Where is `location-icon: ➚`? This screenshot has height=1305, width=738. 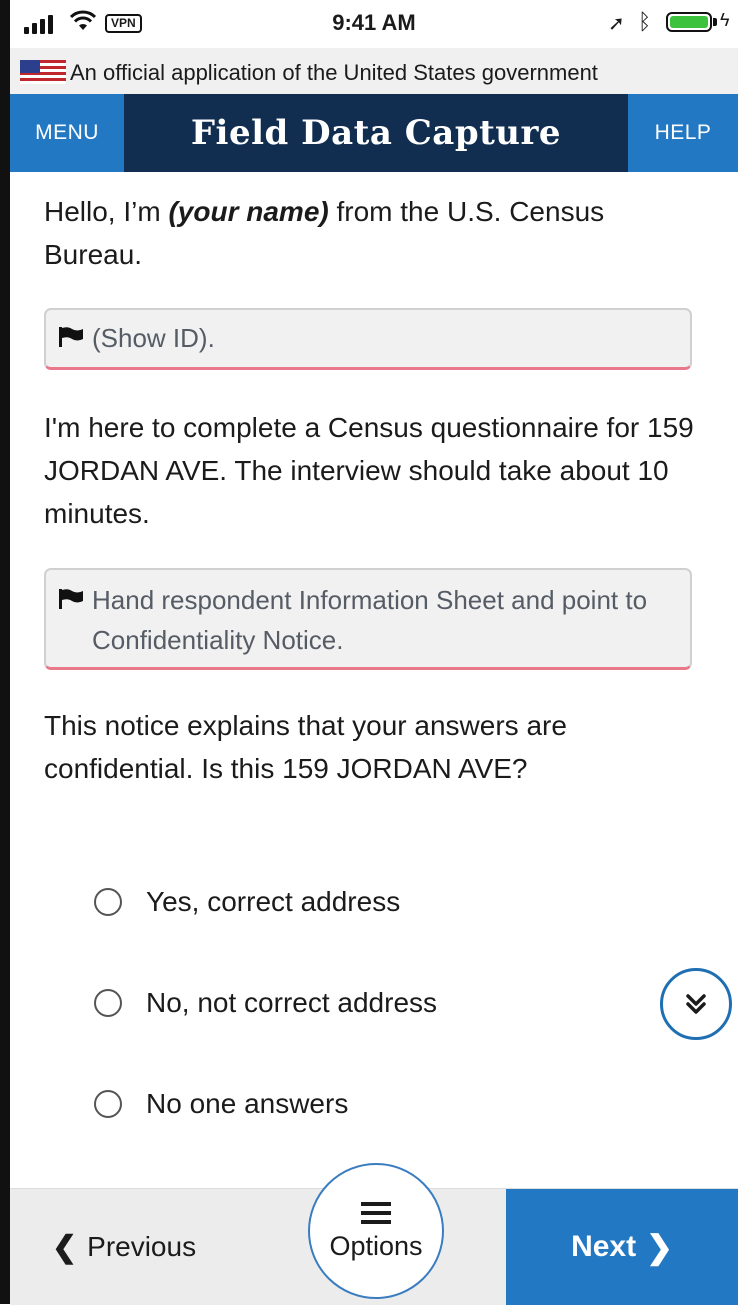
location-icon: ➚ is located at coordinates (616, 24).